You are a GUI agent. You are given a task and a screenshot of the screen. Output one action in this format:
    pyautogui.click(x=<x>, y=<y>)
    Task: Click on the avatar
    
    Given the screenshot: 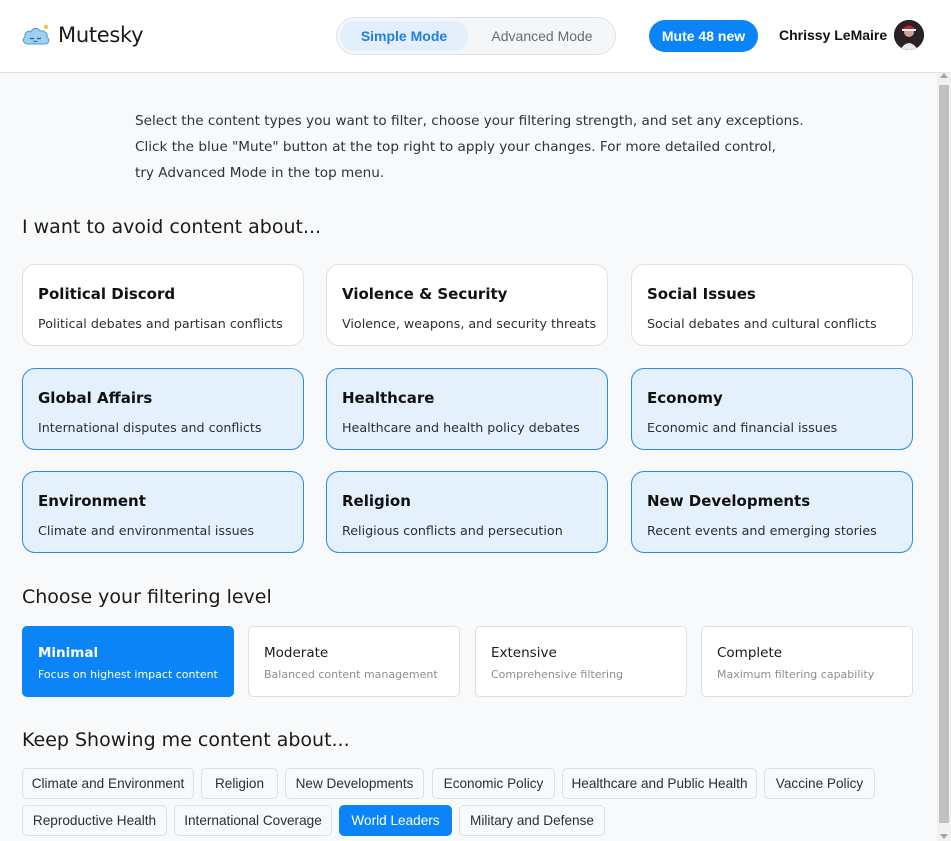 What is the action you would take?
    pyautogui.click(x=909, y=35)
    